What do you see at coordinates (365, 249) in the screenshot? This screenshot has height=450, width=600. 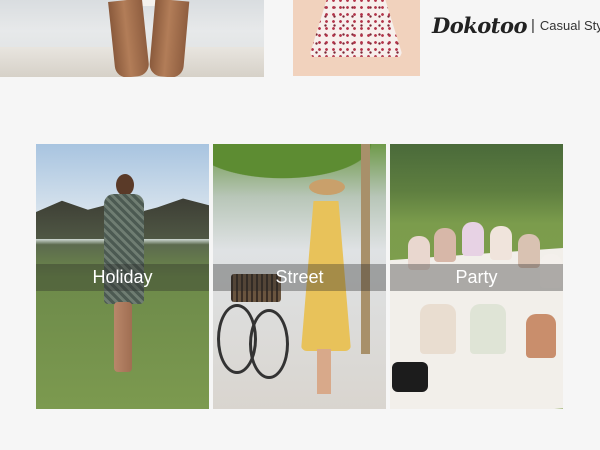 I see `street-pole` at bounding box center [365, 249].